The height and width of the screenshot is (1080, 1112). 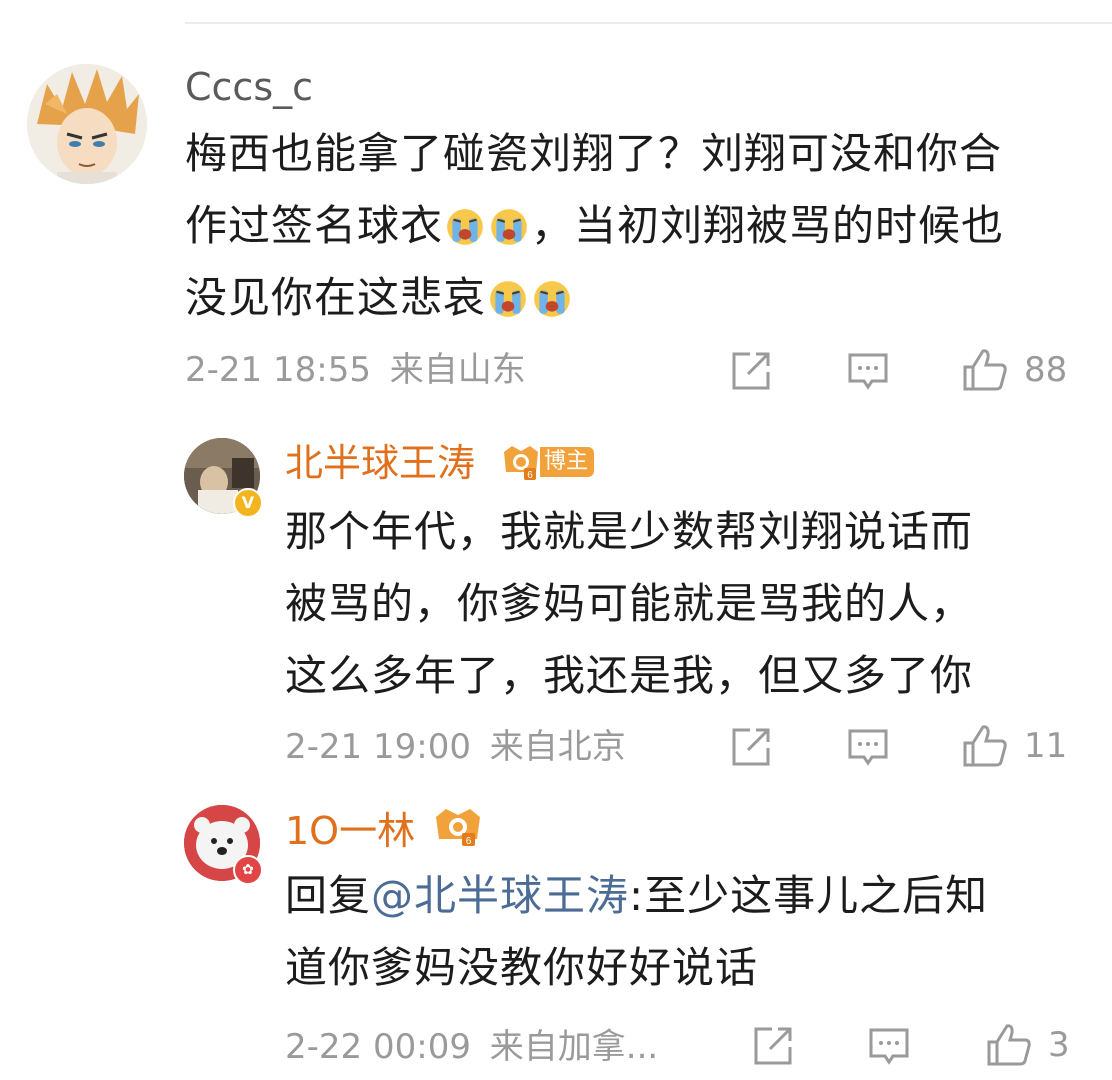 What do you see at coordinates (378, 747) in the screenshot?
I see `timestamp: 2-21 19:00` at bounding box center [378, 747].